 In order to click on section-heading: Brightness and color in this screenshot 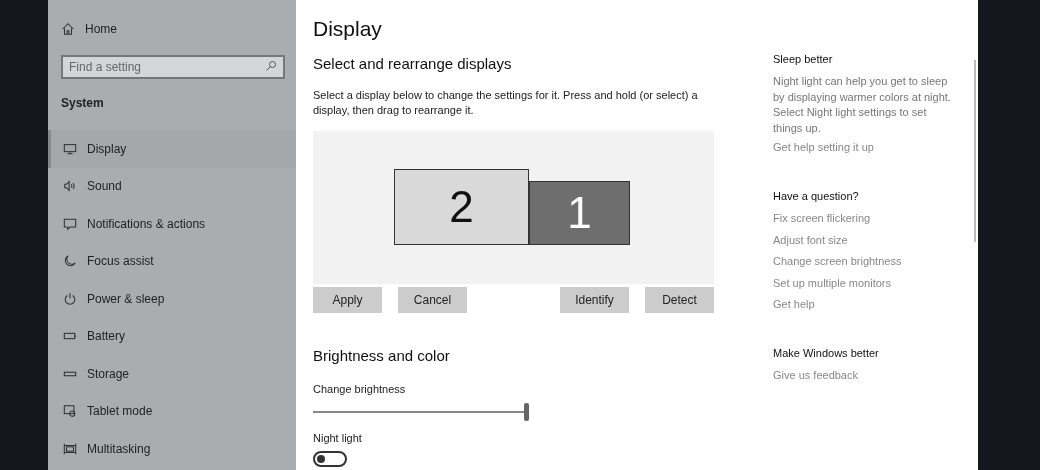, I will do `click(382, 355)`.